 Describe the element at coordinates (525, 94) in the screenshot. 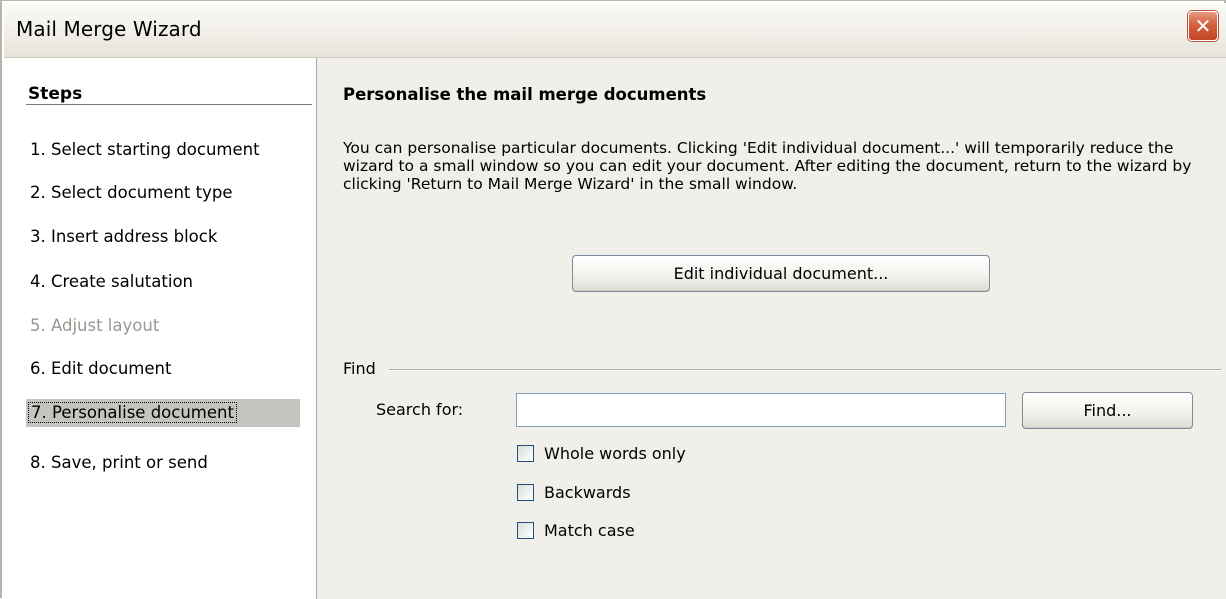

I see `page-title: Personalise the mail merge documents` at that location.